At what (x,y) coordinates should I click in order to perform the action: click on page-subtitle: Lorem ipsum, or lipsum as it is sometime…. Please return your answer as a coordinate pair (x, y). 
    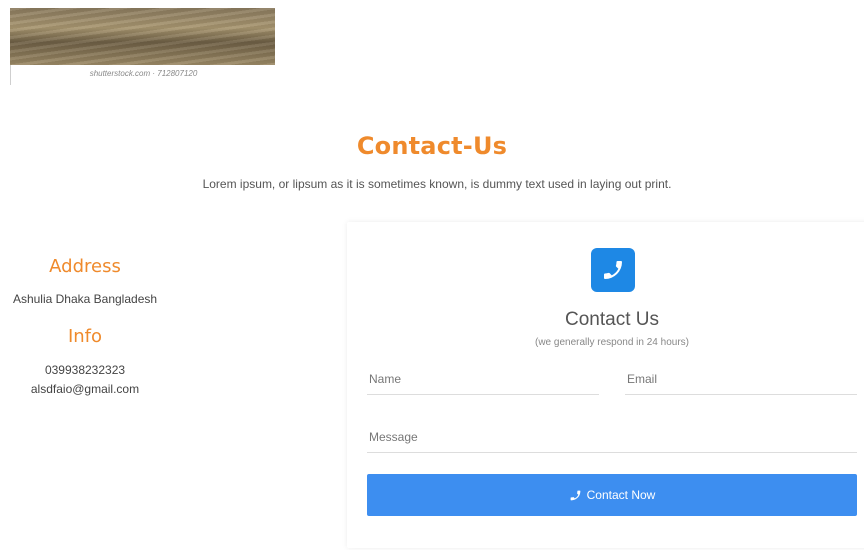
    Looking at the image, I should click on (437, 184).